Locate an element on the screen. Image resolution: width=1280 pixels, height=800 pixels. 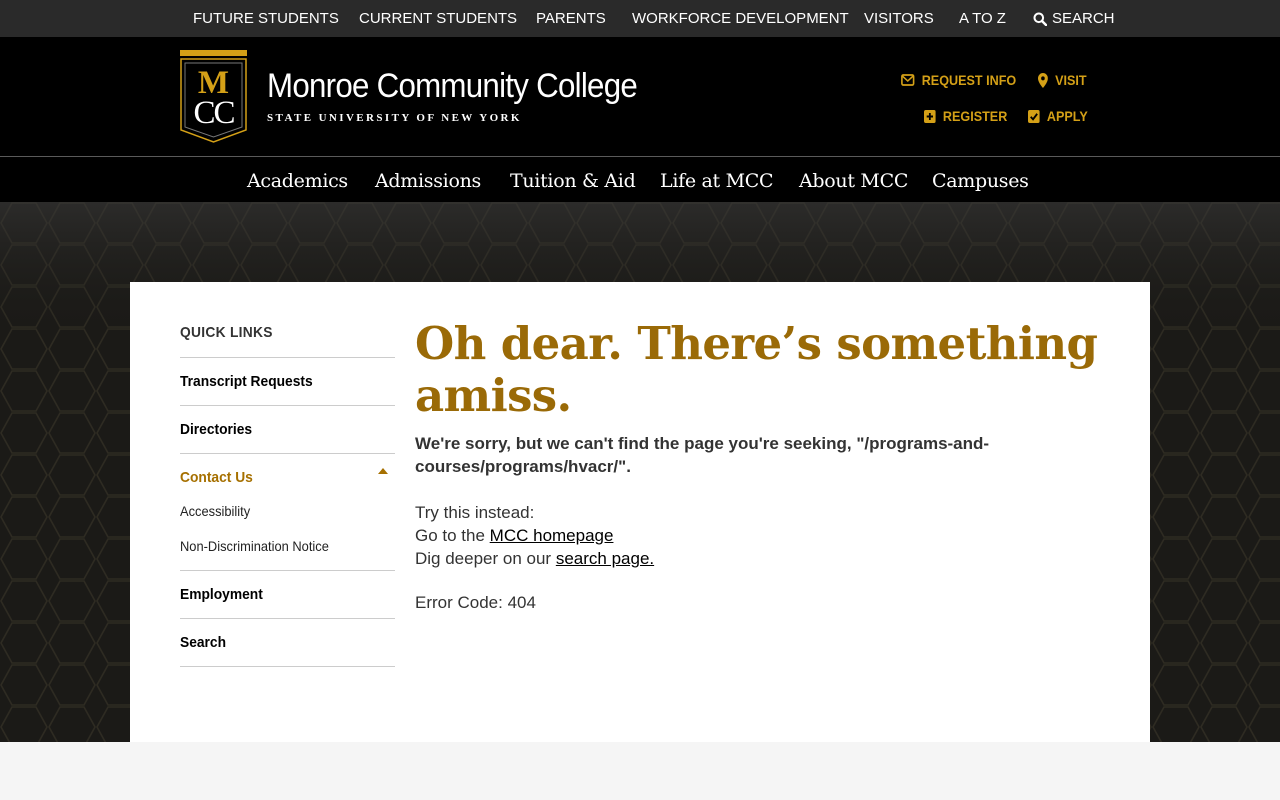
mcc-logo: M CC is located at coordinates (213, 96).